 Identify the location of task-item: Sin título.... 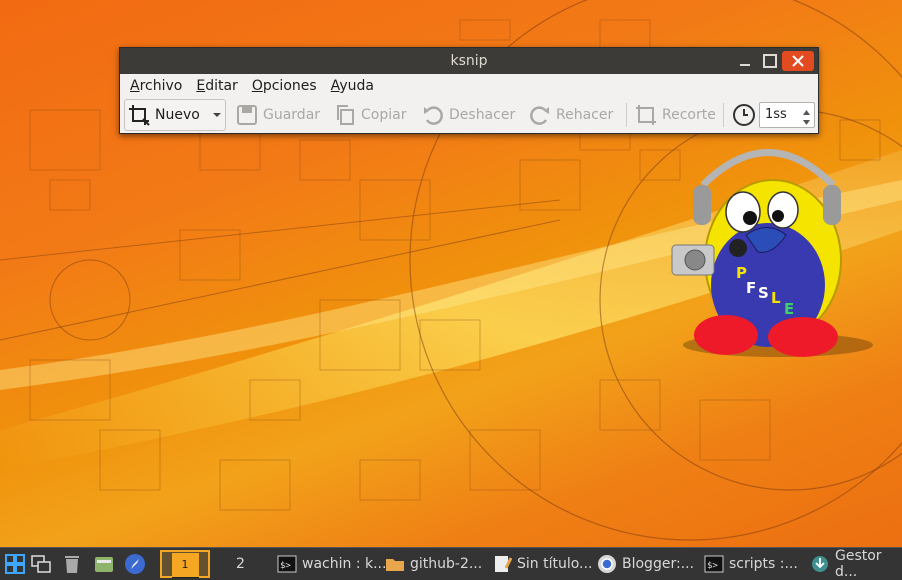
(542, 564).